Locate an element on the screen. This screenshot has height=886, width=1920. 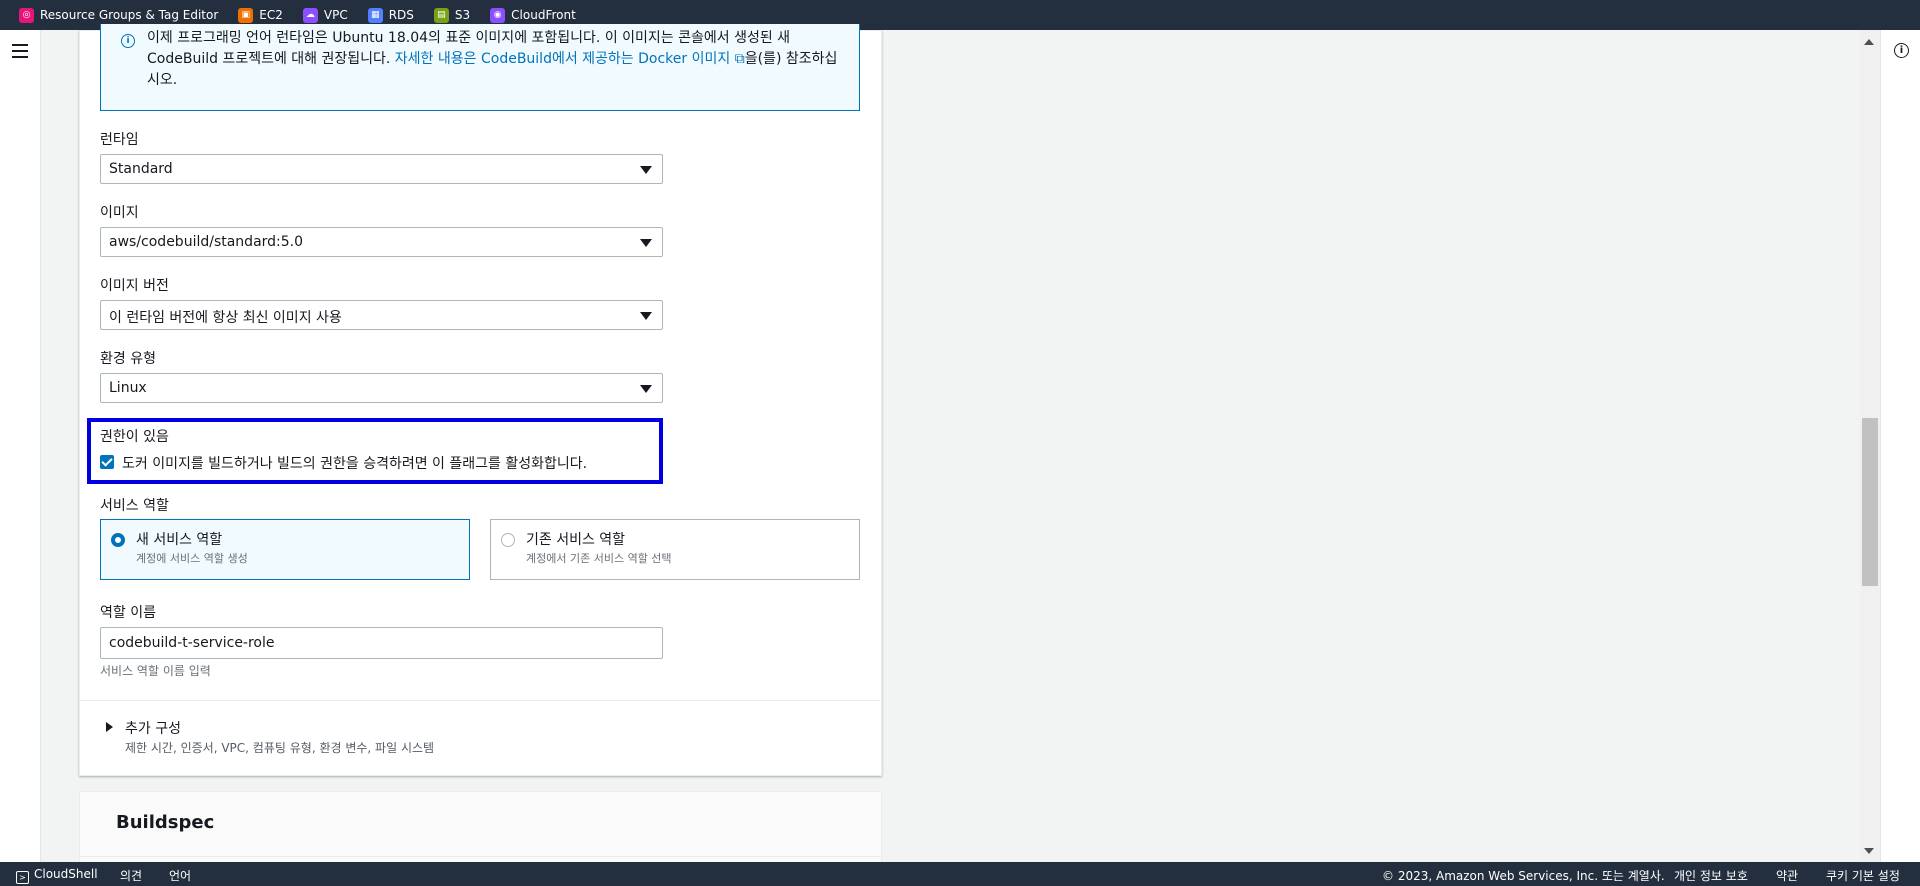
runtime-label: 런타임 is located at coordinates (119, 140).